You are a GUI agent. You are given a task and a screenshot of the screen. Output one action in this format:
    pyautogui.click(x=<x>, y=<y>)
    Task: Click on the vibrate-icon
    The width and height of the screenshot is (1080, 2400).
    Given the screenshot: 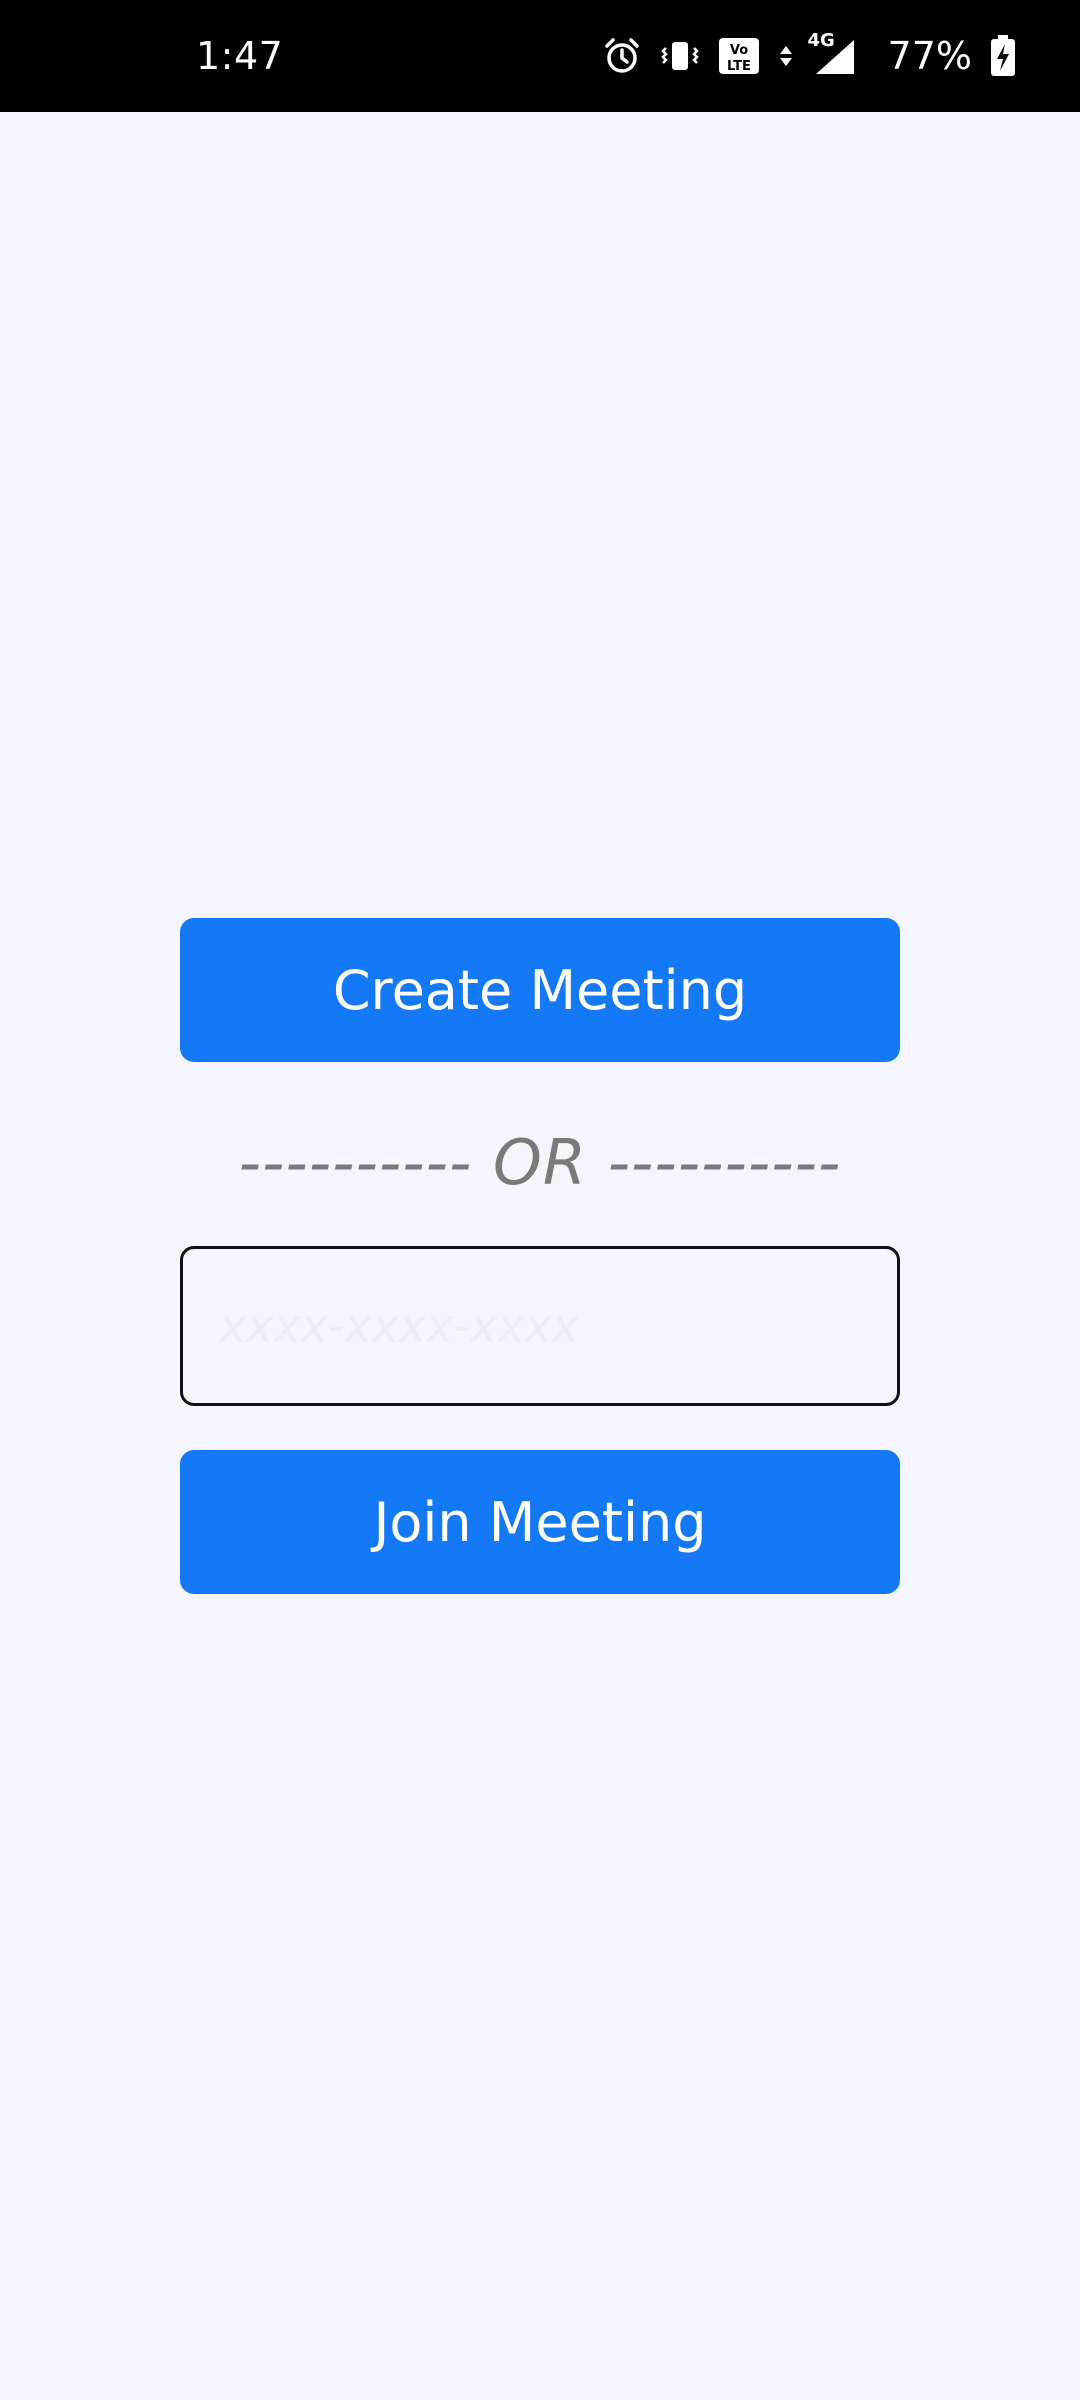 What is the action you would take?
    pyautogui.click(x=680, y=56)
    